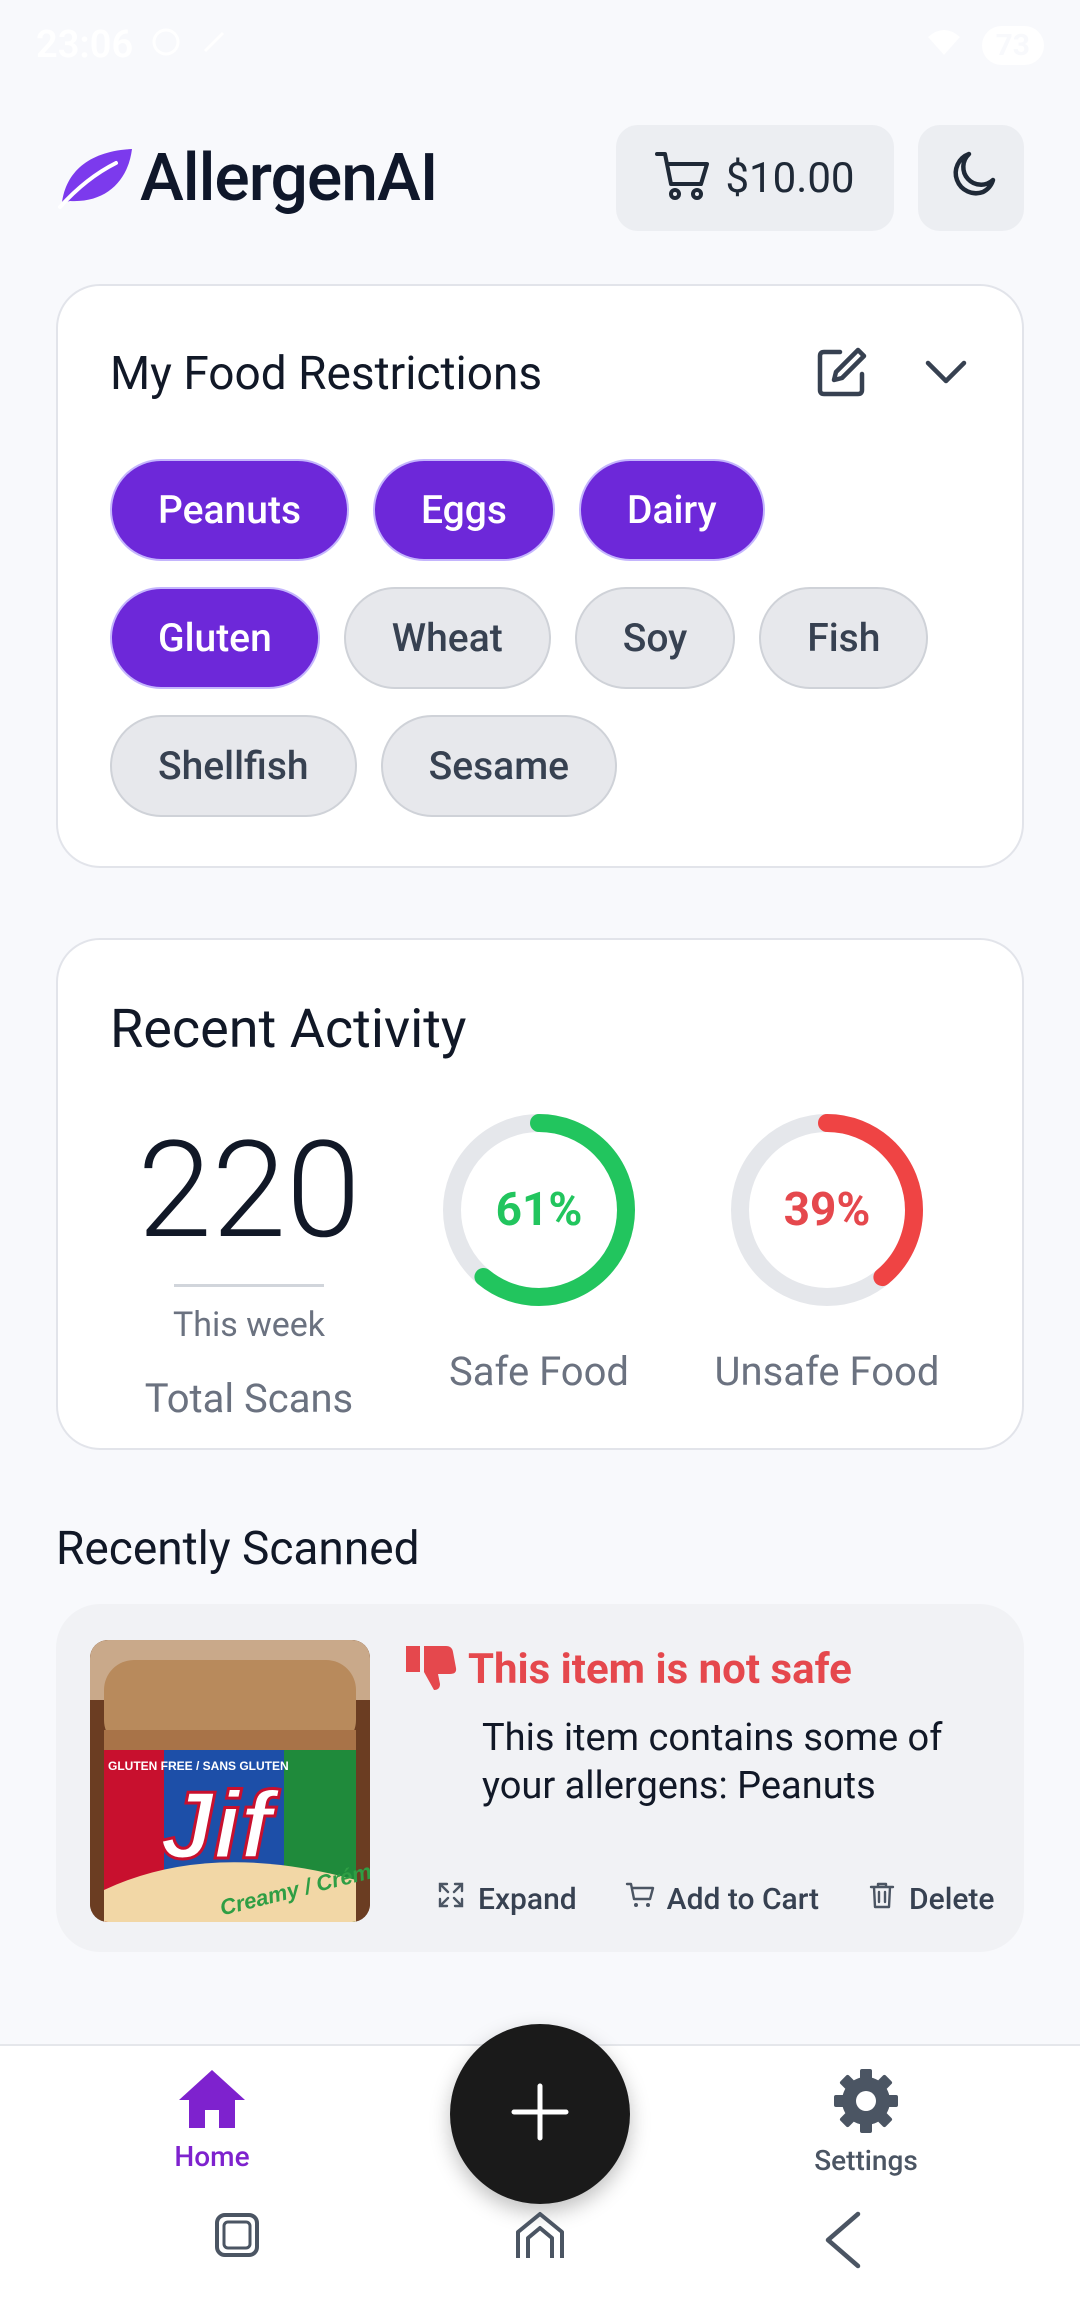 This screenshot has width=1080, height=2316. Describe the element at coordinates (946, 374) in the screenshot. I see `chevron-down-icon` at that location.